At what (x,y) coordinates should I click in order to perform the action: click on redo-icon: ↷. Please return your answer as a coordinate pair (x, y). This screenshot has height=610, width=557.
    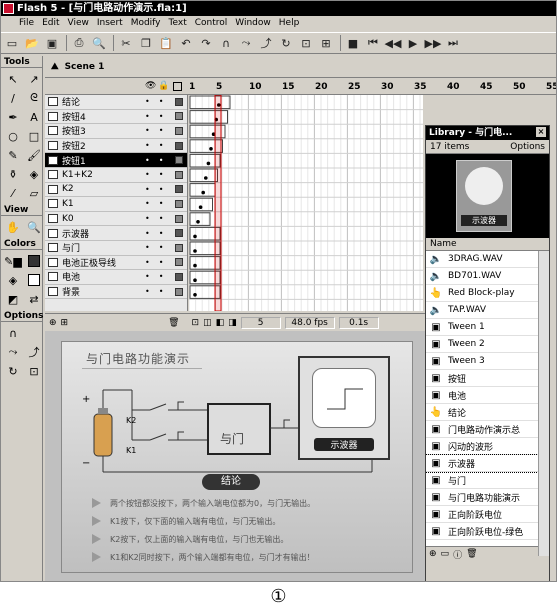
    Looking at the image, I should click on (206, 43).